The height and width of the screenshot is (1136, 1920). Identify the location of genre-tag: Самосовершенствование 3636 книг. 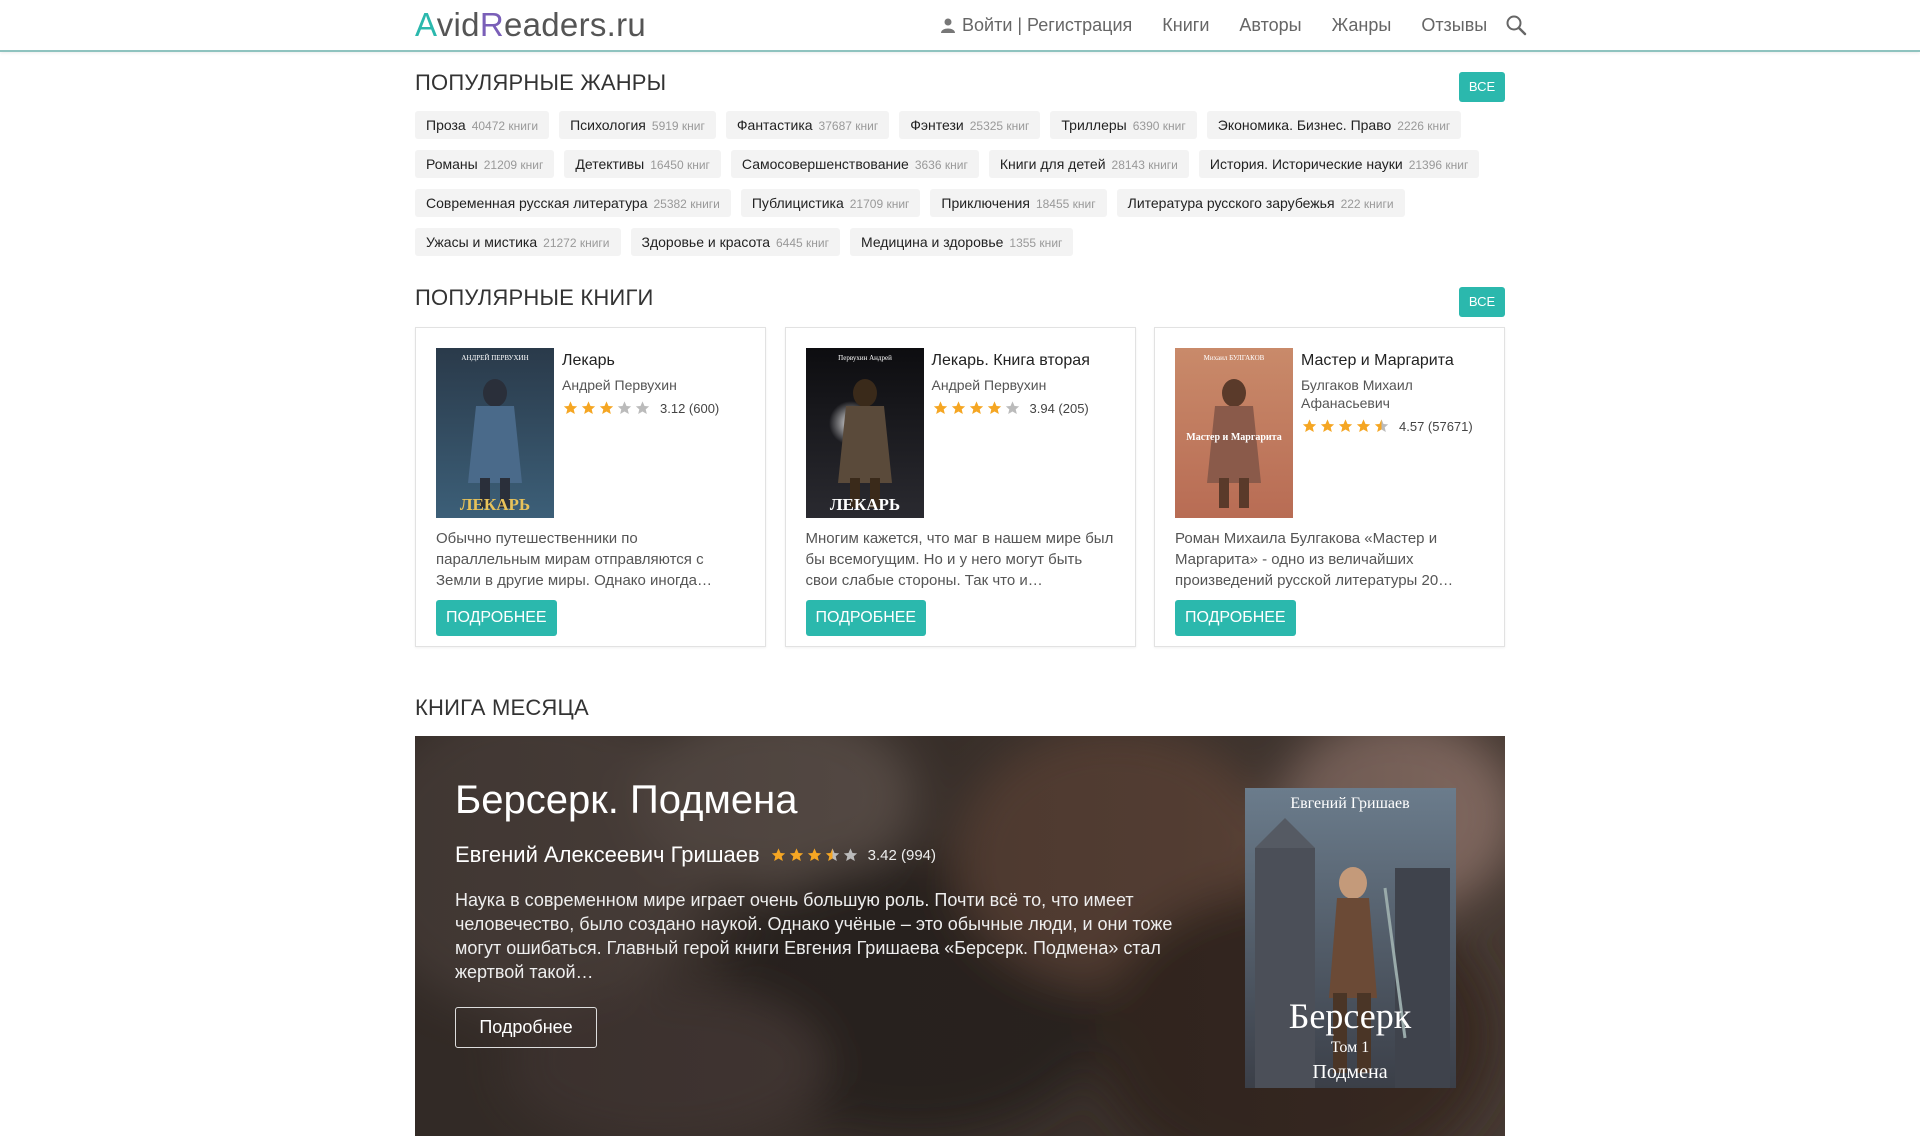
(854, 164).